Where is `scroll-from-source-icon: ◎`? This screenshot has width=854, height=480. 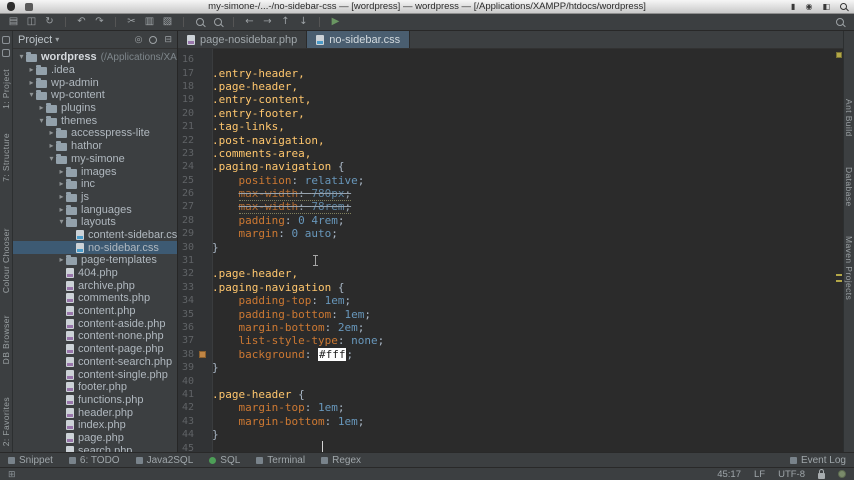
scroll-from-source-icon: ◎ is located at coordinates (139, 39).